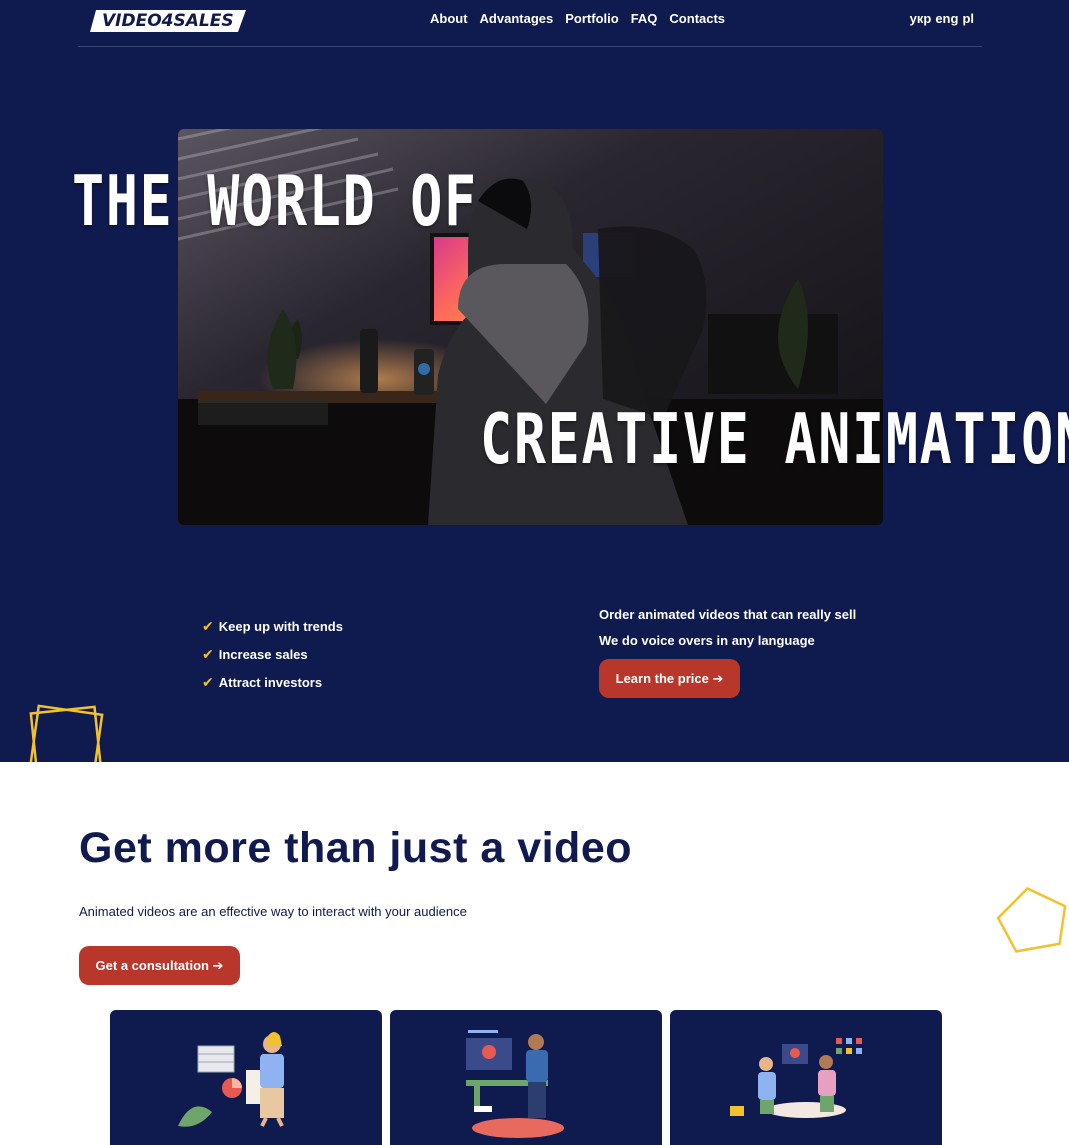  Describe the element at coordinates (796, 1078) in the screenshot. I see `team-illustration-icon` at that location.